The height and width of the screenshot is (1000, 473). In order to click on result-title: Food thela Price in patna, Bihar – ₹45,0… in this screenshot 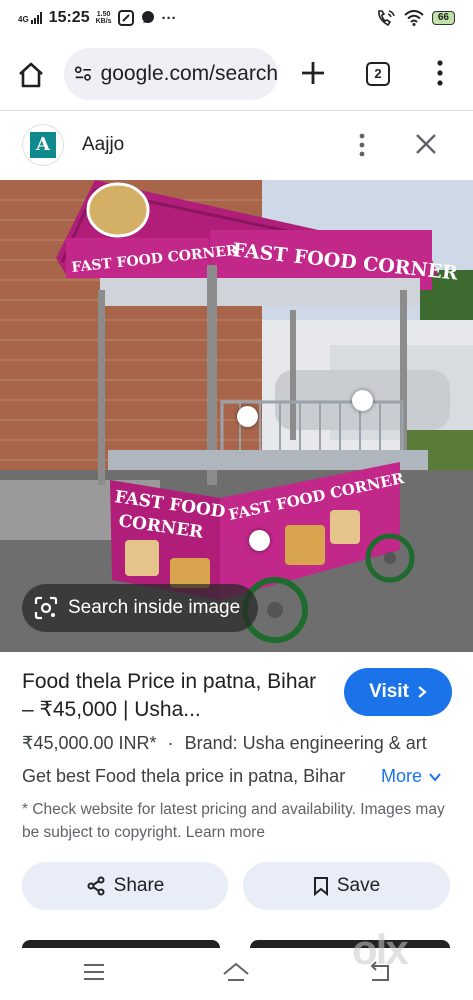, I will do `click(177, 696)`.